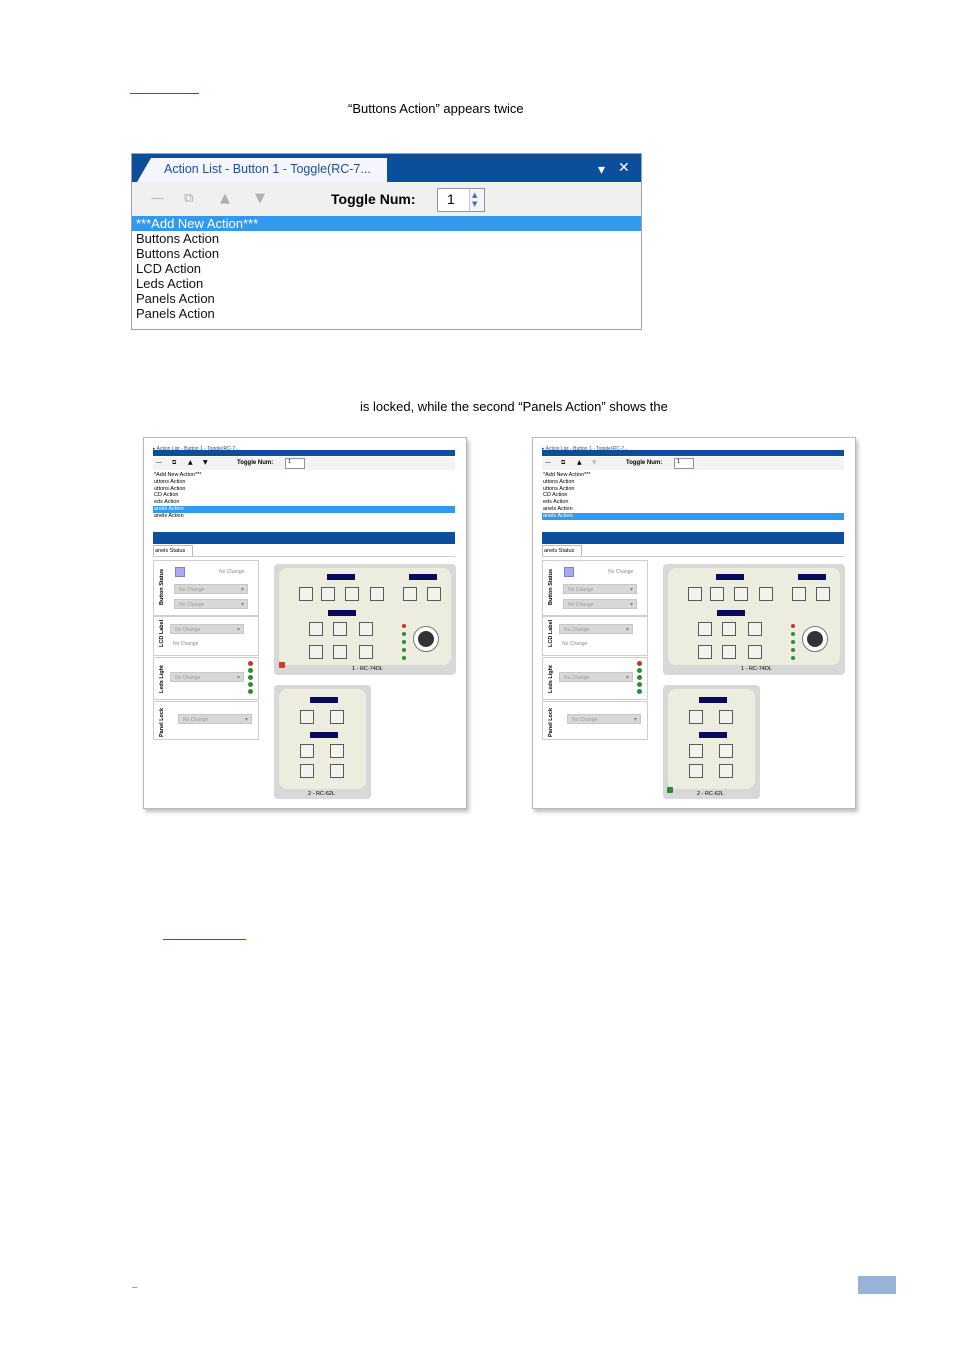 This screenshot has width=954, height=1350. I want to click on group-label: Button Status, so click(162, 586).